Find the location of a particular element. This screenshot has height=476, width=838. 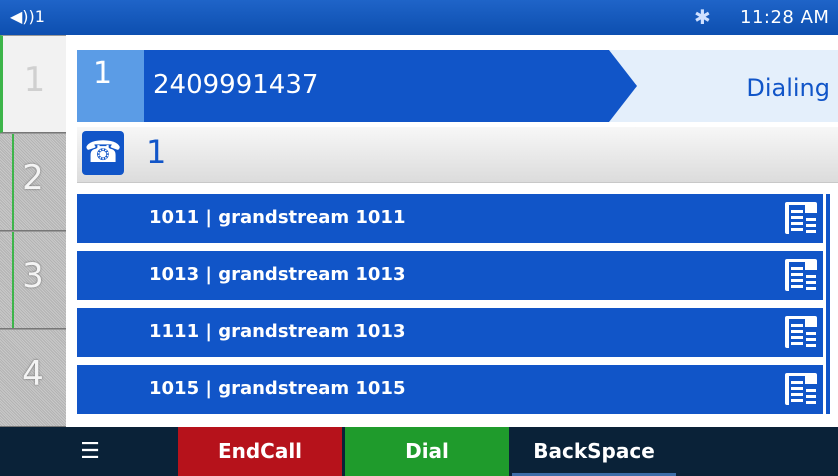

menu-icon: ☰ is located at coordinates (90, 451).